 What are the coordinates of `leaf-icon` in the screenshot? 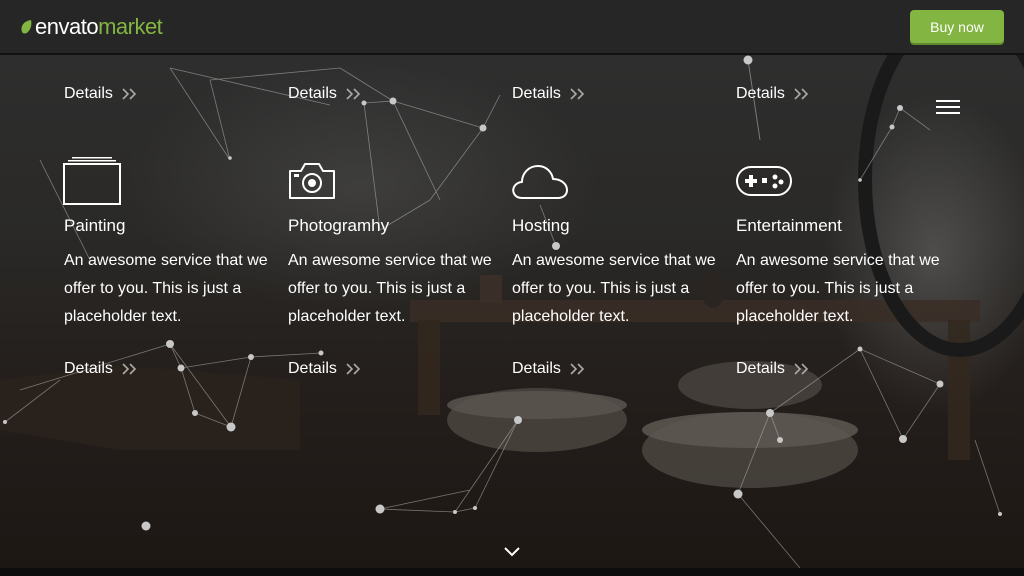 It's located at (26, 26).